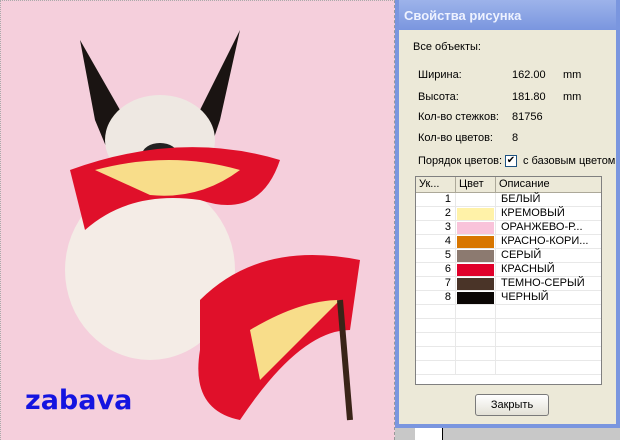 The image size is (620, 440). What do you see at coordinates (440, 75) in the screenshot?
I see `width-label: Ширина:` at bounding box center [440, 75].